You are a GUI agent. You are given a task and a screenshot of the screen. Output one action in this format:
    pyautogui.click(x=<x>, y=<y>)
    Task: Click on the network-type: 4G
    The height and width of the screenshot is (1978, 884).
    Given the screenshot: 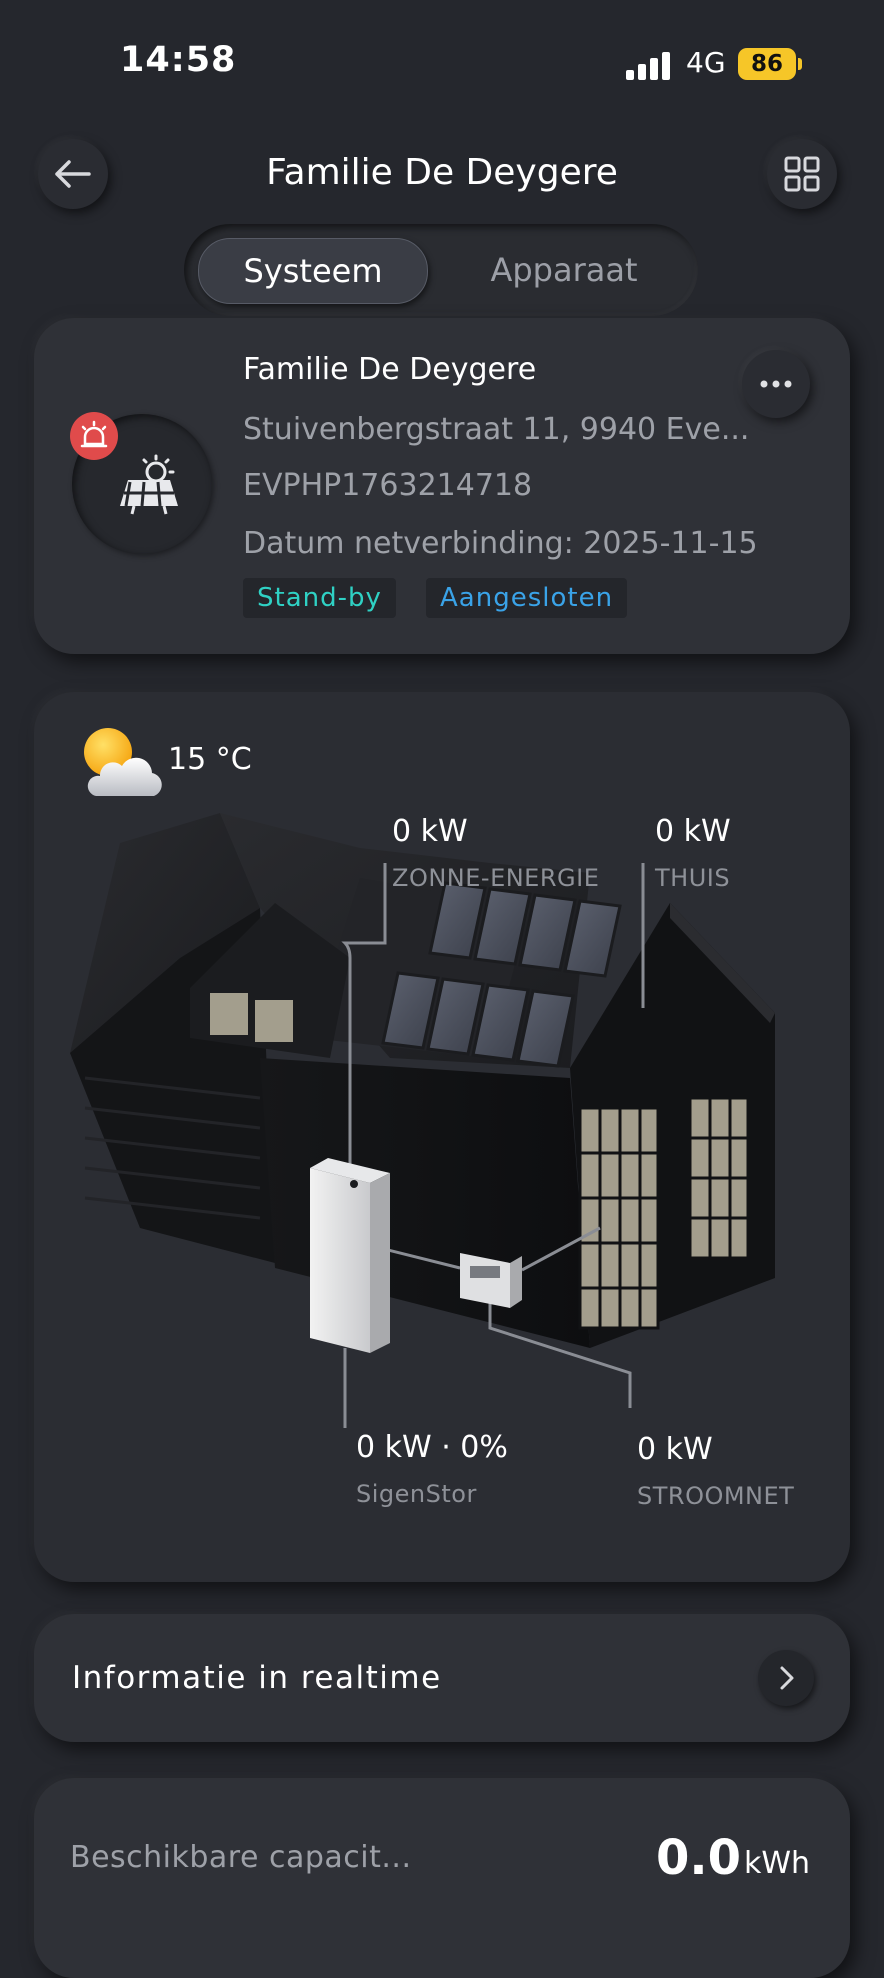 What is the action you would take?
    pyautogui.click(x=706, y=62)
    